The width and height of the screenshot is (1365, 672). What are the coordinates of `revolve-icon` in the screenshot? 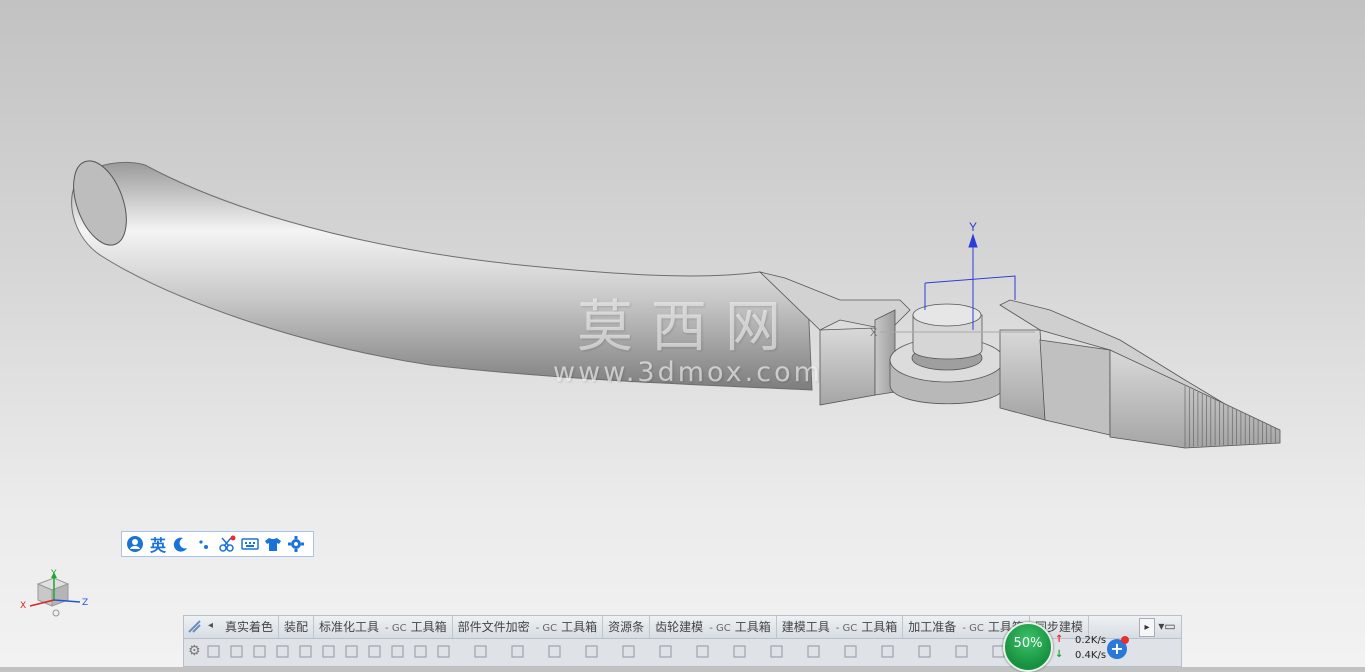 It's located at (480, 651).